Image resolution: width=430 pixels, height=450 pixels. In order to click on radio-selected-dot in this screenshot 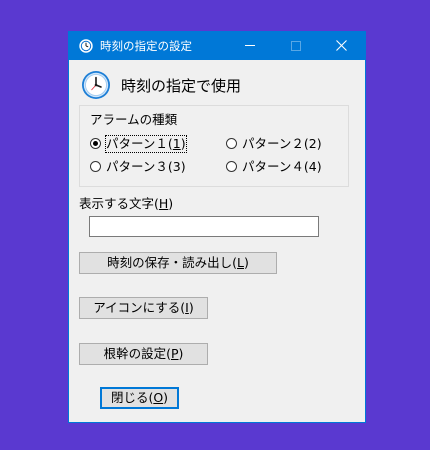, I will do `click(95, 143)`.